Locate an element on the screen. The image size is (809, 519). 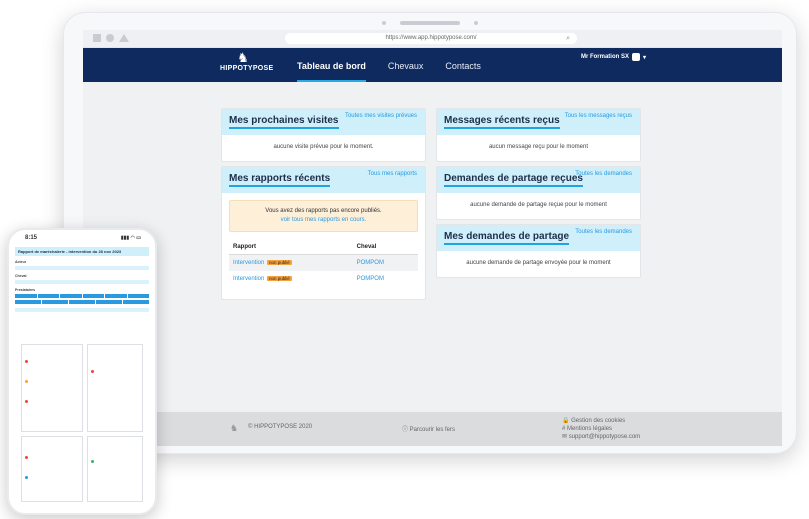
address-bar: https://www.app.hippotypose.com/ ⌕ is located at coordinates (431, 38).